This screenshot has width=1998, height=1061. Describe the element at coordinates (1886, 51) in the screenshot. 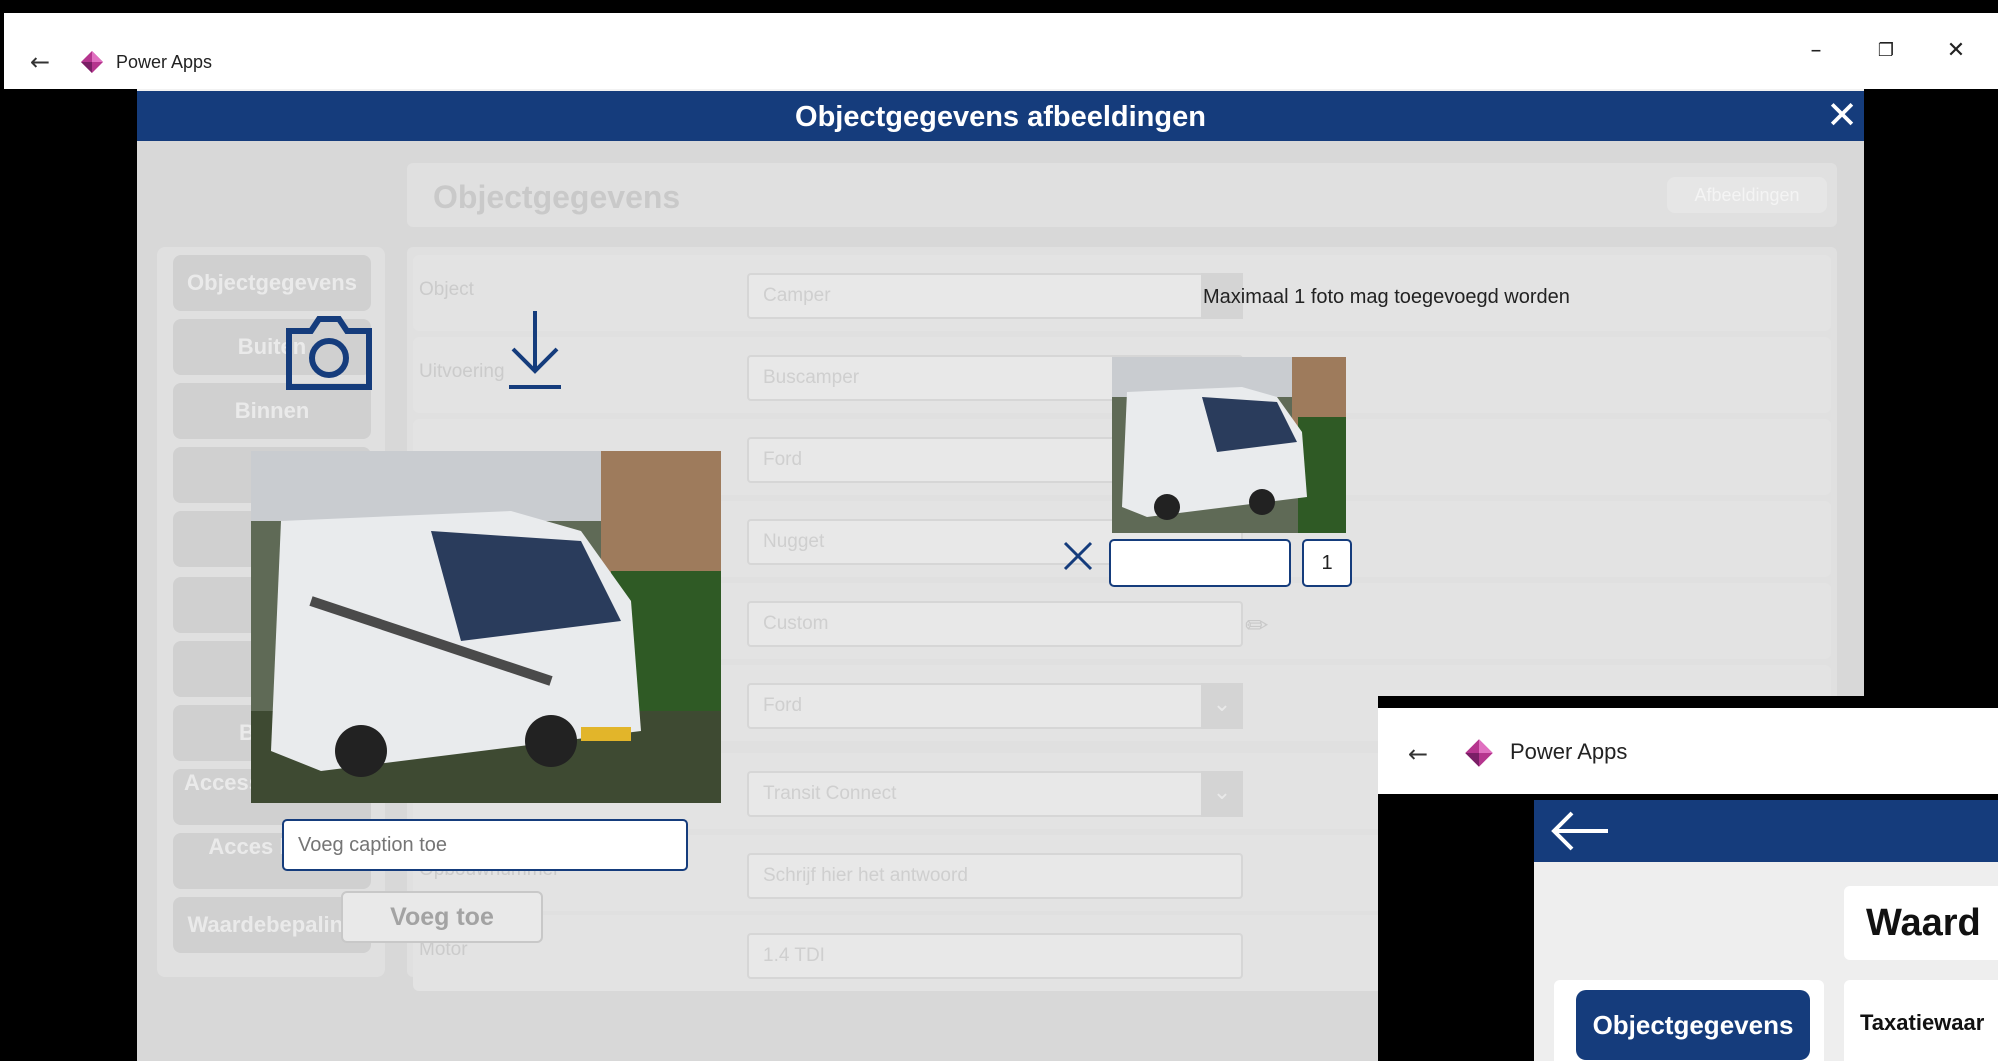

I see `restore-icon: ❐` at that location.